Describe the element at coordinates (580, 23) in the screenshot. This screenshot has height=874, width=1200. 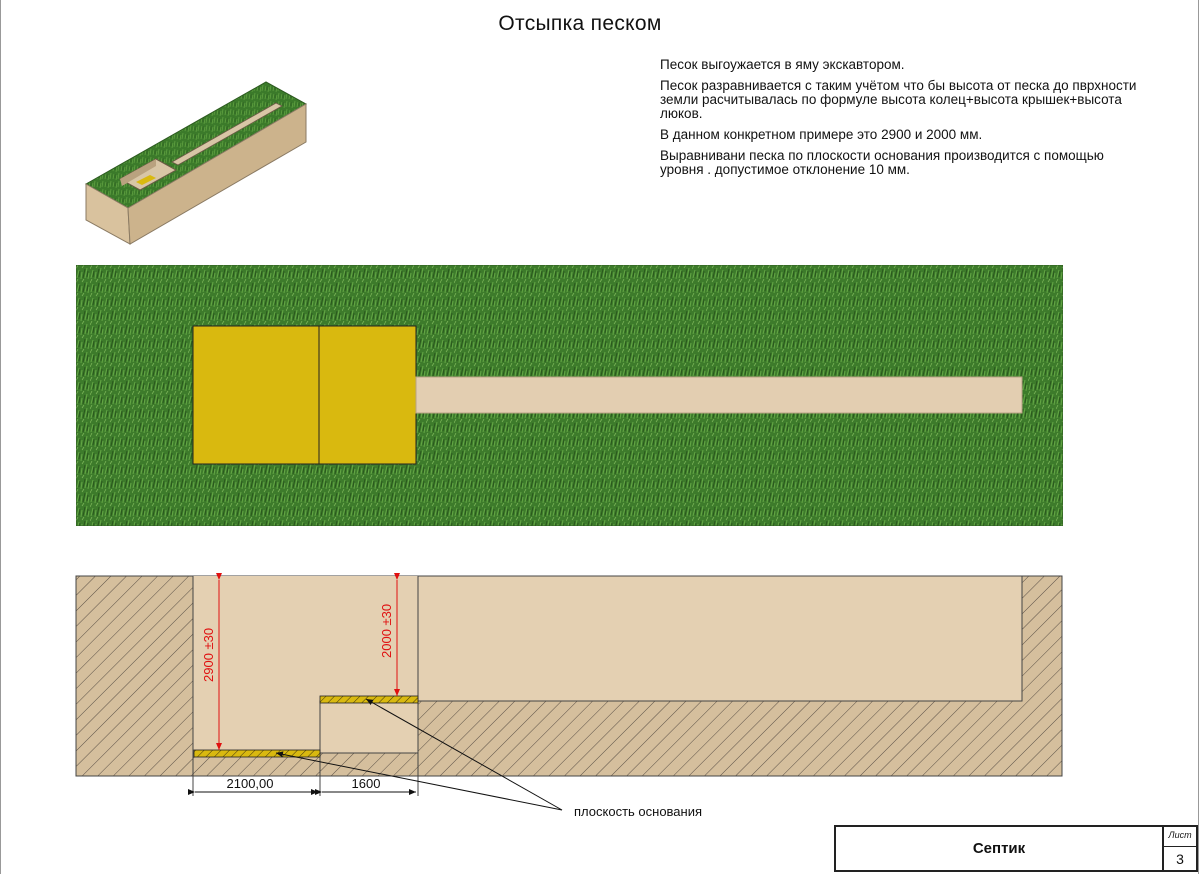
I see `page-title: Отсыпка песком` at that location.